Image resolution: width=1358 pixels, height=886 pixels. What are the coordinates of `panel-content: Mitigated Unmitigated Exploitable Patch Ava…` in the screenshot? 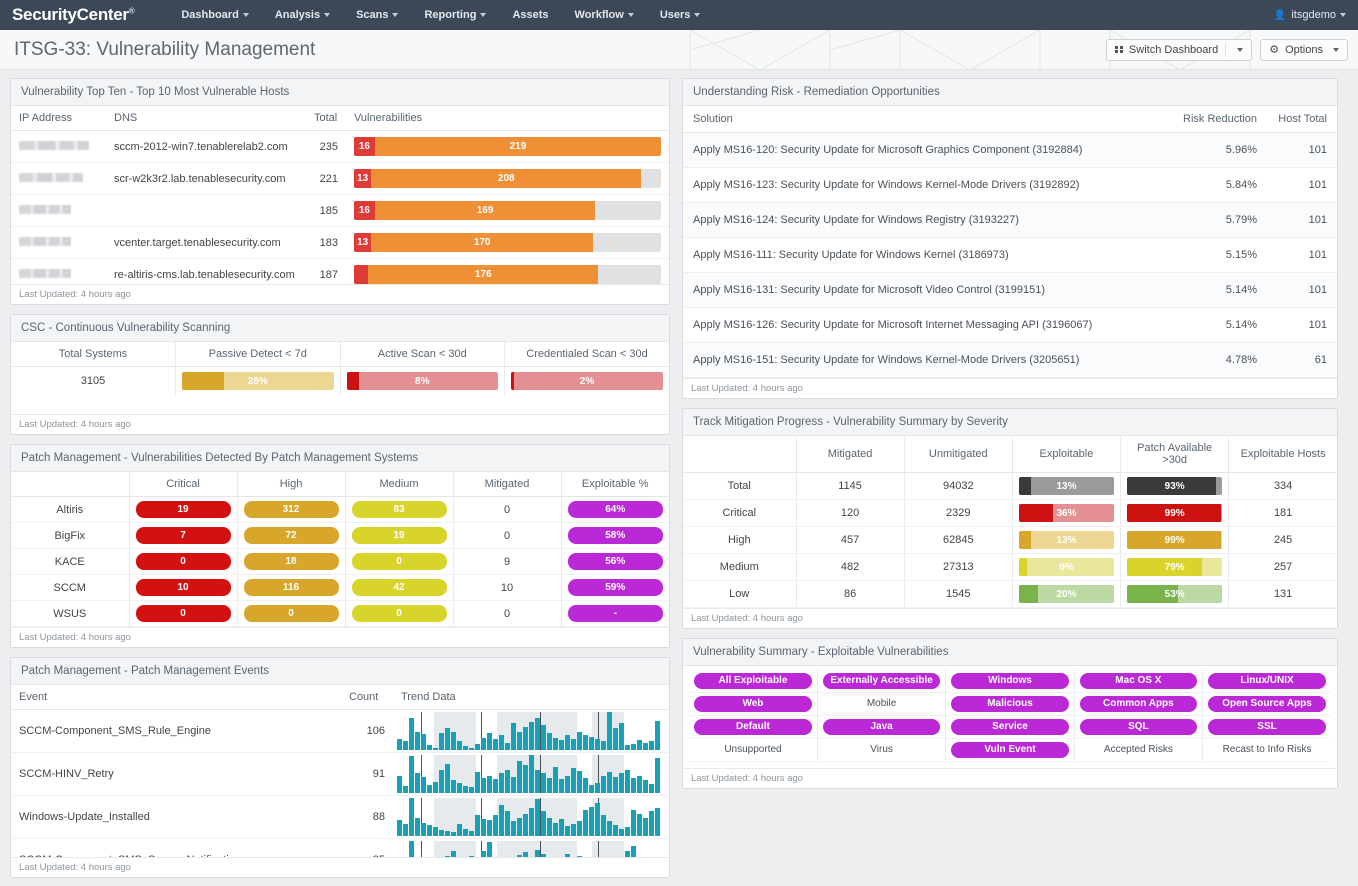 It's located at (1010, 522).